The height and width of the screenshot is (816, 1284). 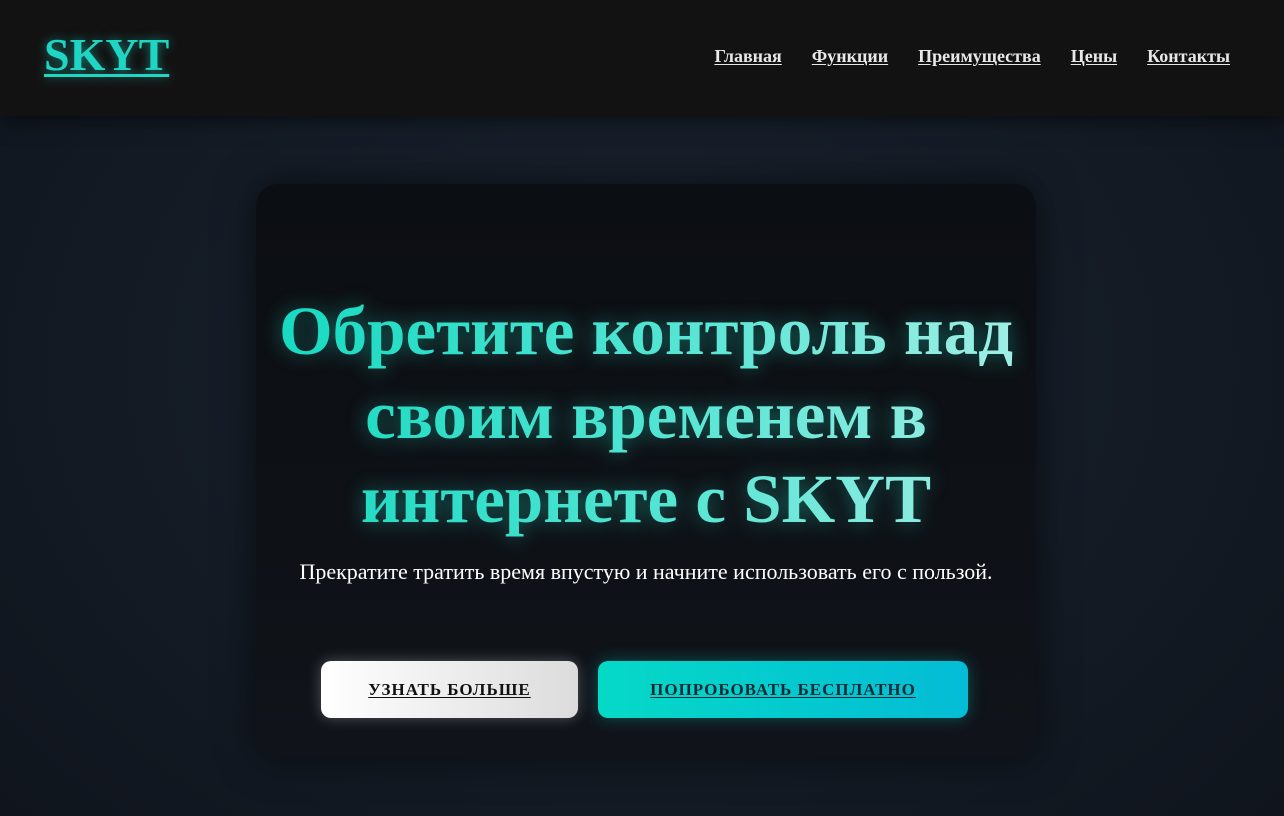 What do you see at coordinates (106, 55) in the screenshot?
I see `logo-link: SKYT` at bounding box center [106, 55].